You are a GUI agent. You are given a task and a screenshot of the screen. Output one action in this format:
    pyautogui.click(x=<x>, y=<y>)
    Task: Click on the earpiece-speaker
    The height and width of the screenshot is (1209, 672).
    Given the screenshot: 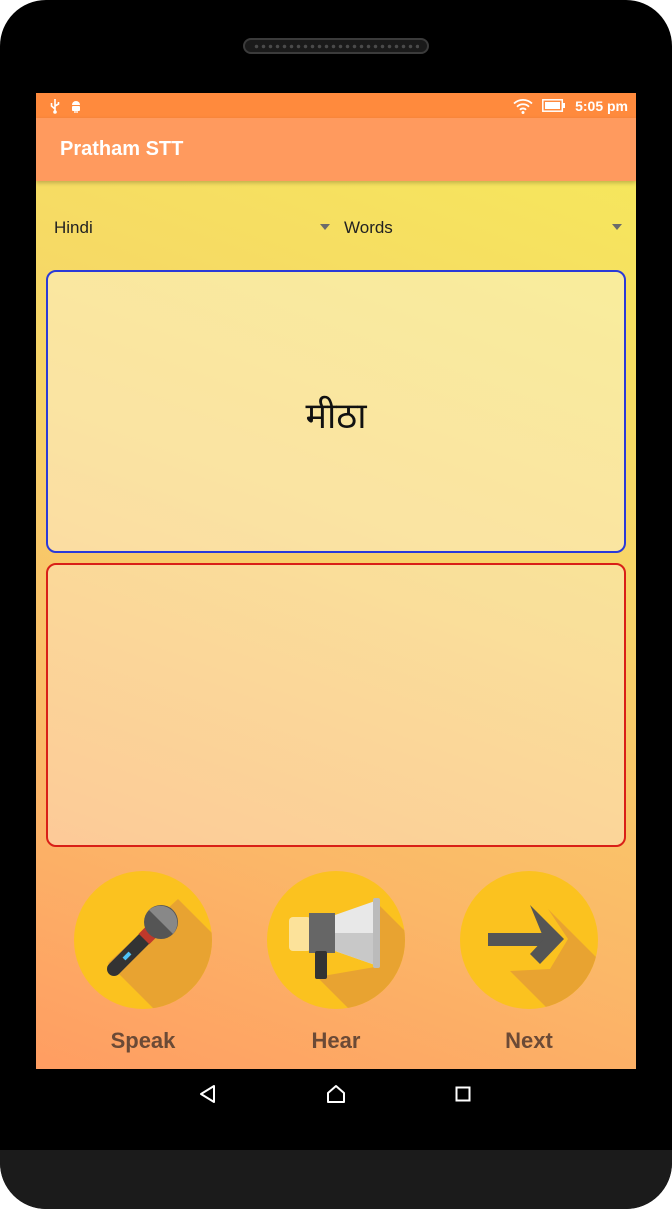 What is the action you would take?
    pyautogui.click(x=336, y=46)
    